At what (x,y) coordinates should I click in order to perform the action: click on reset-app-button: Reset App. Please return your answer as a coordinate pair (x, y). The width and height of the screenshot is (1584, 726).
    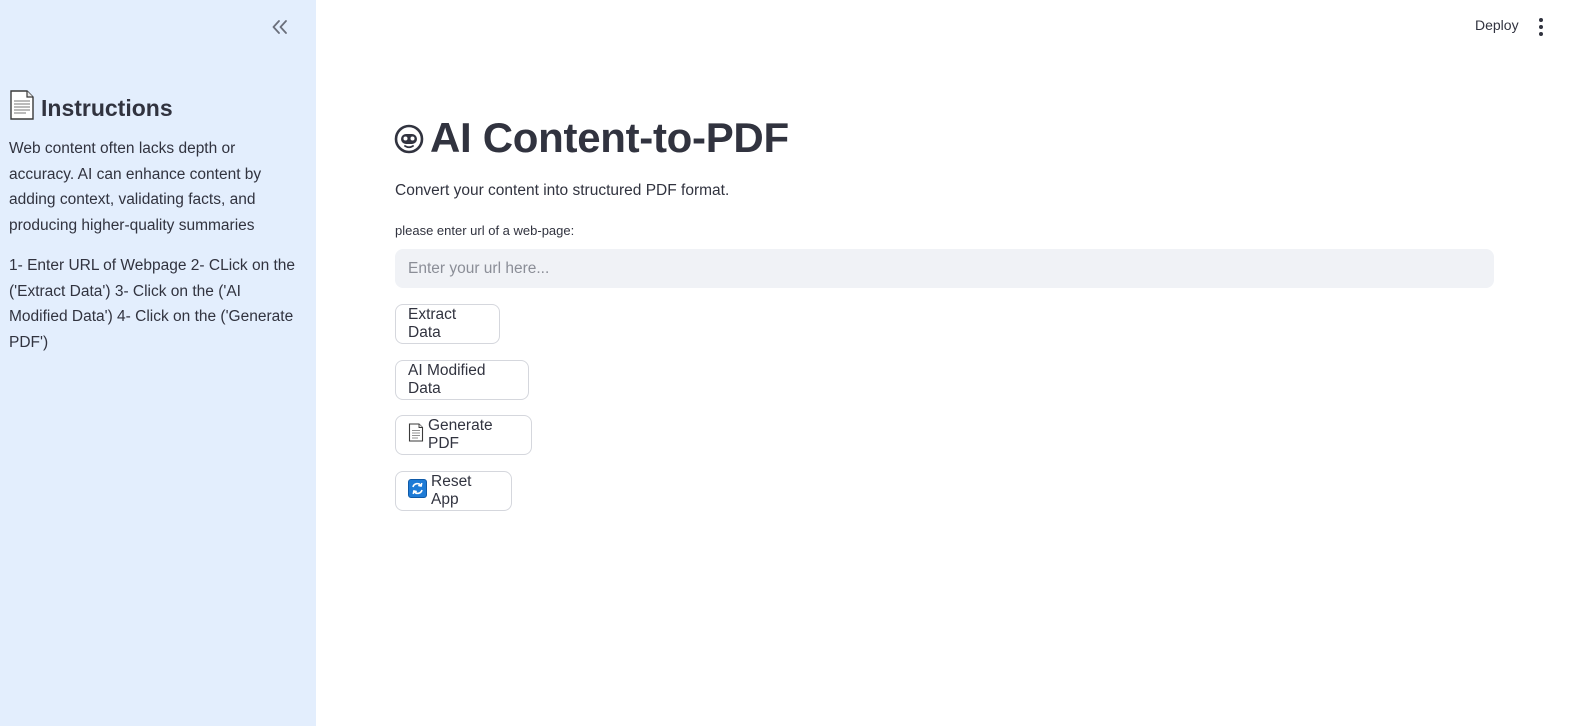
    Looking at the image, I should click on (453, 491).